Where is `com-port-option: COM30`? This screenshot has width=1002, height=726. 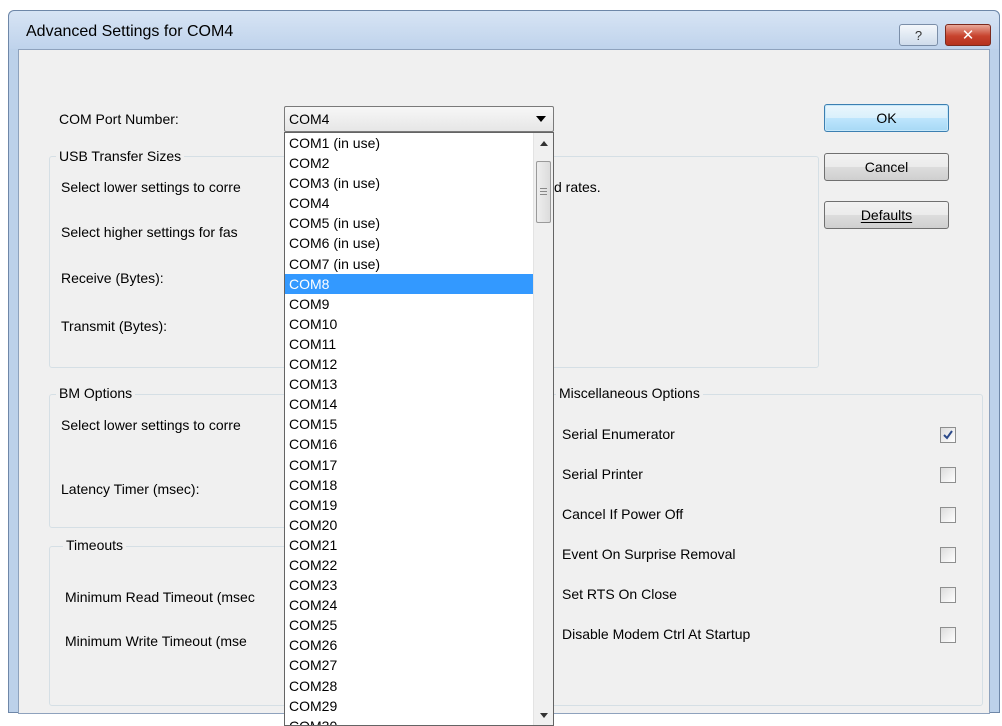
com-port-option: COM30 is located at coordinates (409, 720).